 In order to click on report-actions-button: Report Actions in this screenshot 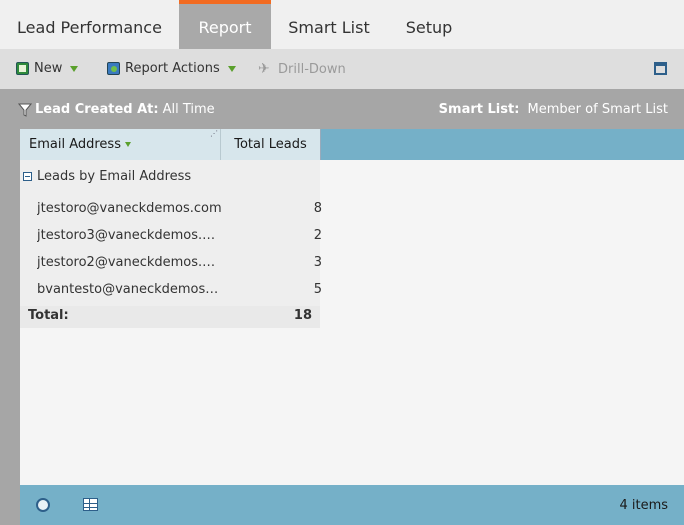, I will do `click(171, 68)`.